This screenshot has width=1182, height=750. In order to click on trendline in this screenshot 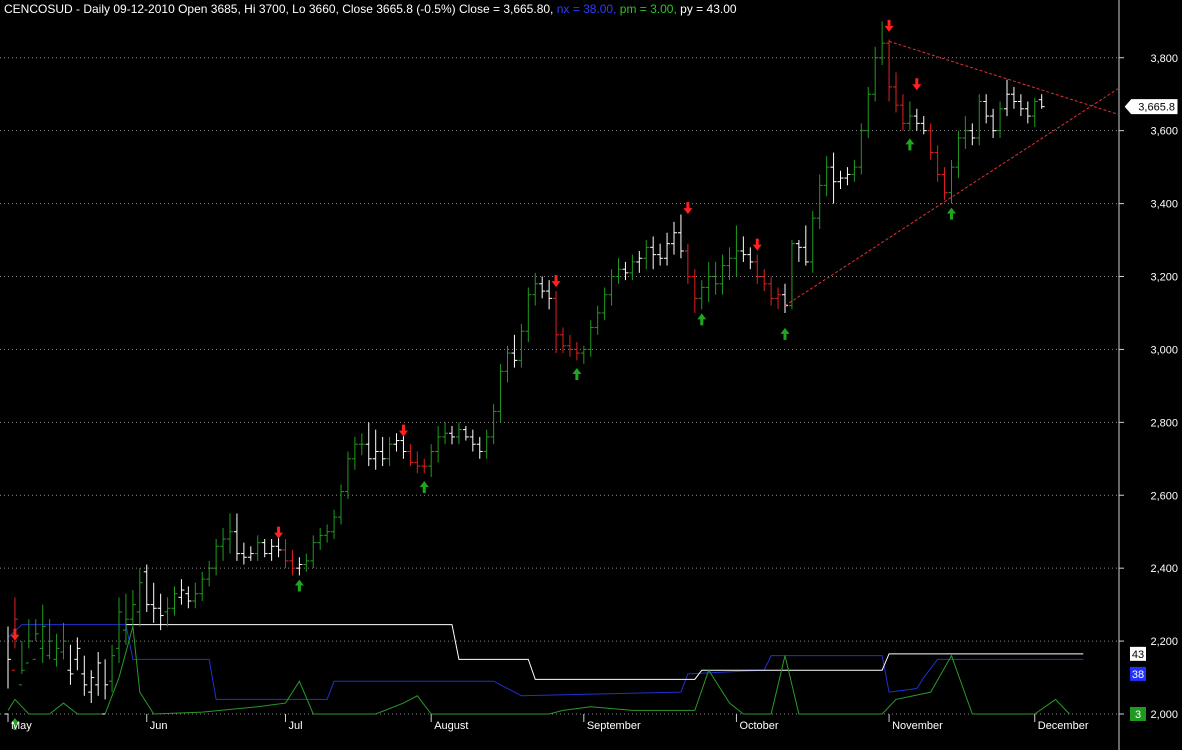, I will do `click(1003, 77)`.